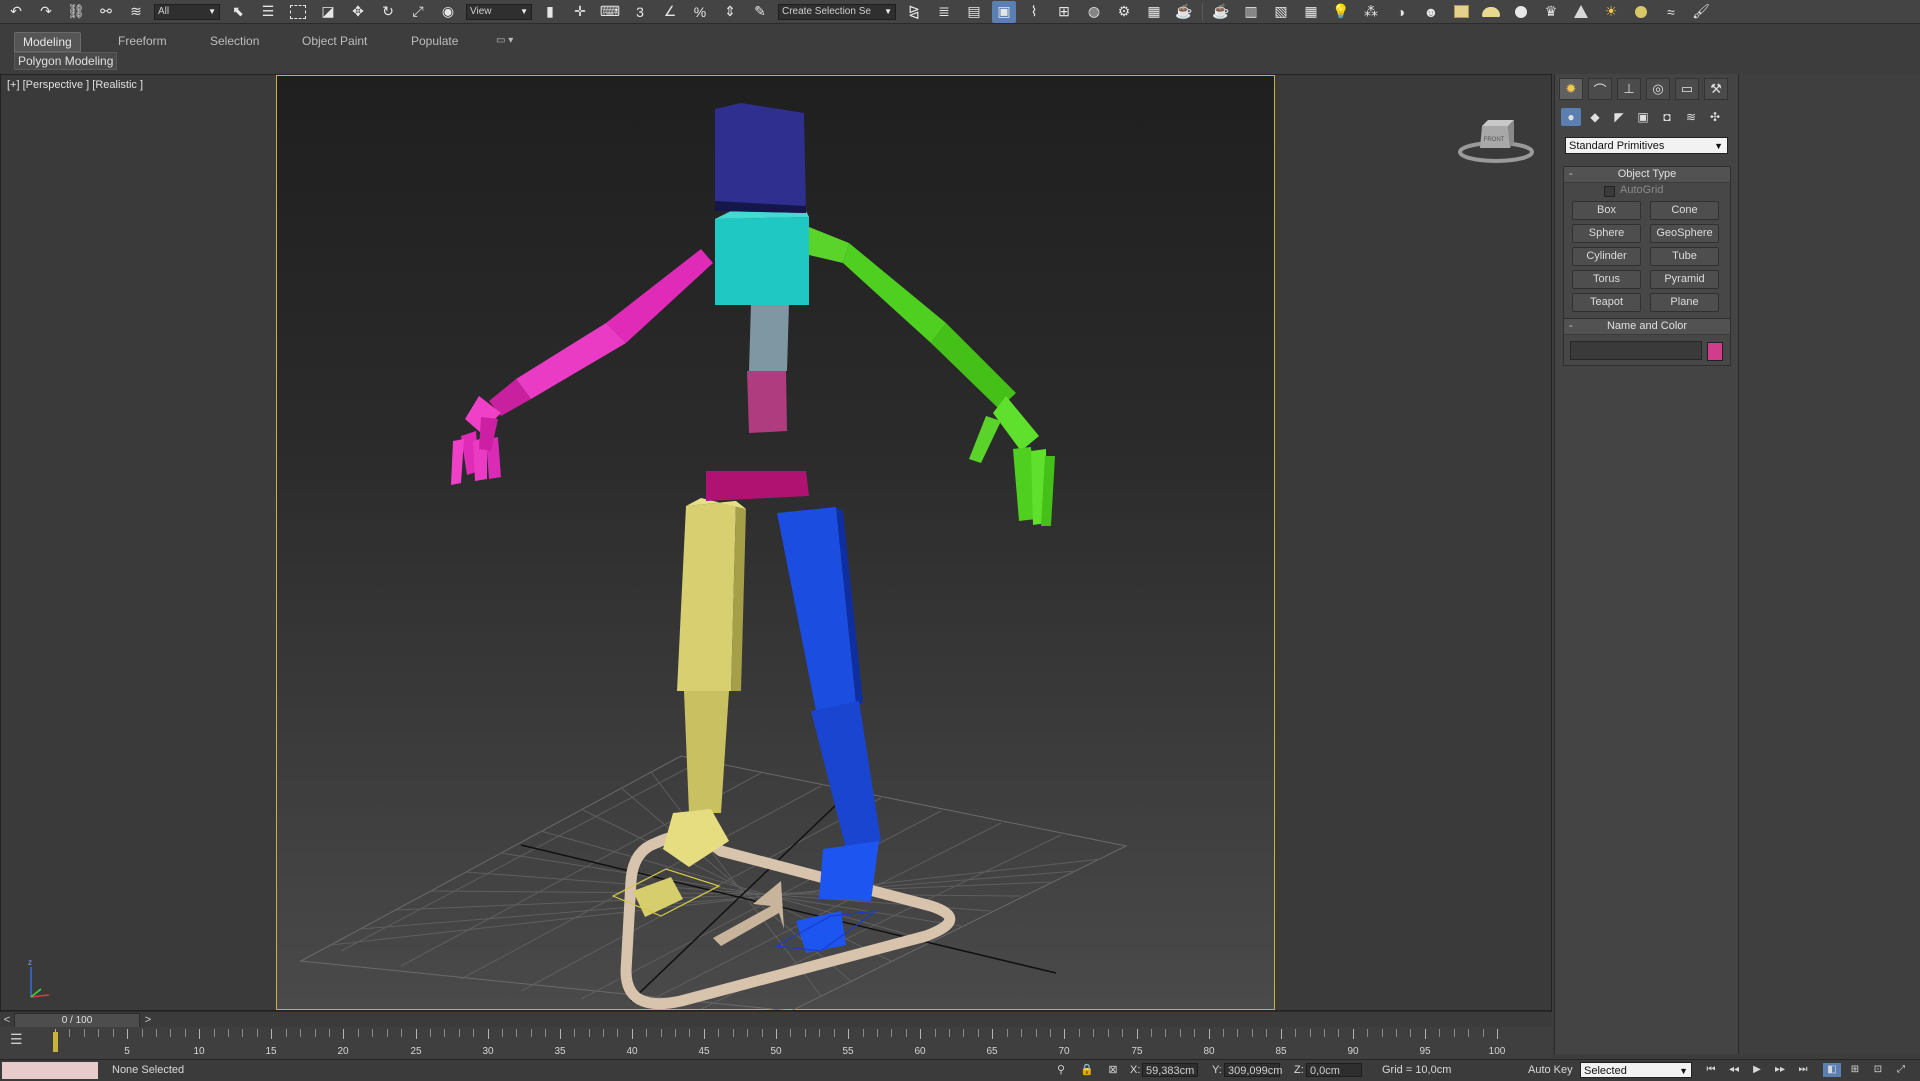  What do you see at coordinates (1687, 89) in the screenshot?
I see `display-tab-icon: ▭` at bounding box center [1687, 89].